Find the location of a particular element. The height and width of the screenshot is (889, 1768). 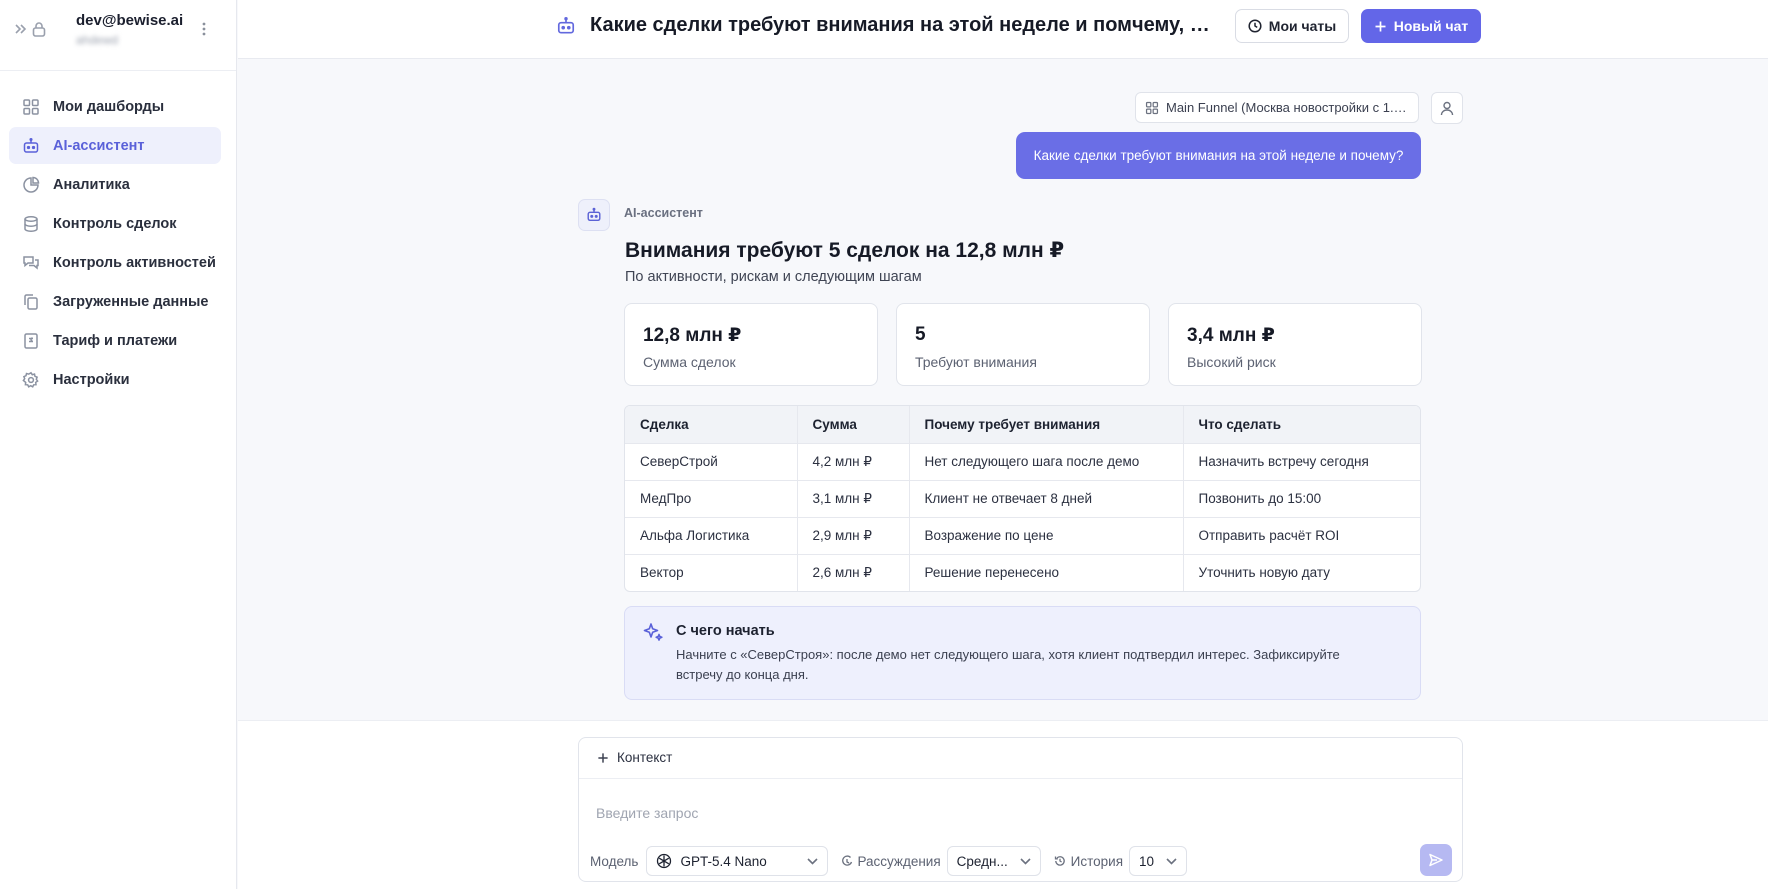

add-context-label: Контекст is located at coordinates (645, 757).